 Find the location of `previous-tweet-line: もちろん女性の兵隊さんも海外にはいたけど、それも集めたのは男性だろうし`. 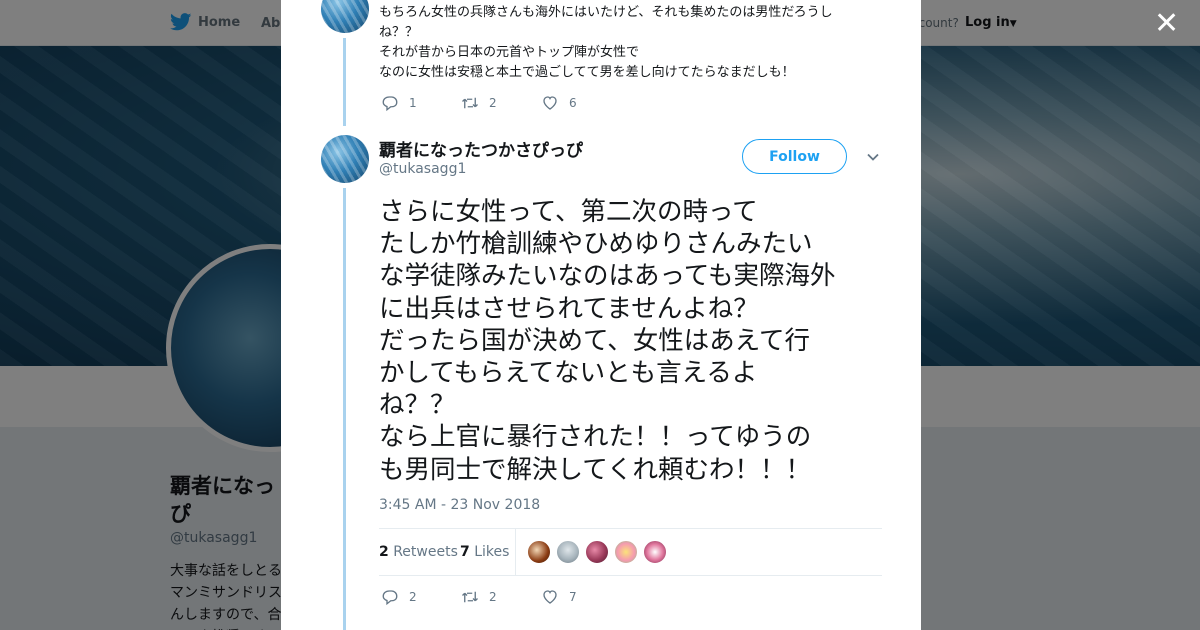

previous-tweet-line: もちろん女性の兵隊さんも海外にはいたけど、それも集めたのは男性だろうし is located at coordinates (606, 12).